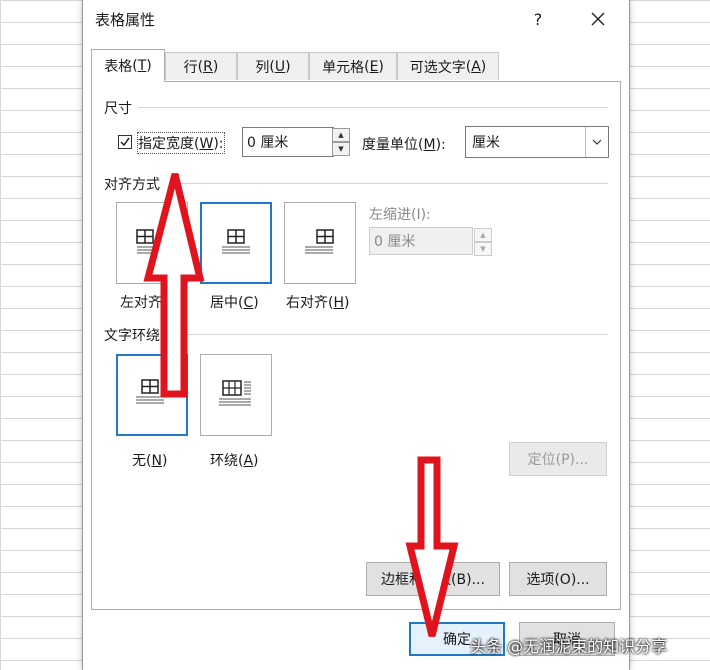 Image resolution: width=710 pixels, height=670 pixels. What do you see at coordinates (125, 20) in the screenshot?
I see `dialog-title: 表格属性` at bounding box center [125, 20].